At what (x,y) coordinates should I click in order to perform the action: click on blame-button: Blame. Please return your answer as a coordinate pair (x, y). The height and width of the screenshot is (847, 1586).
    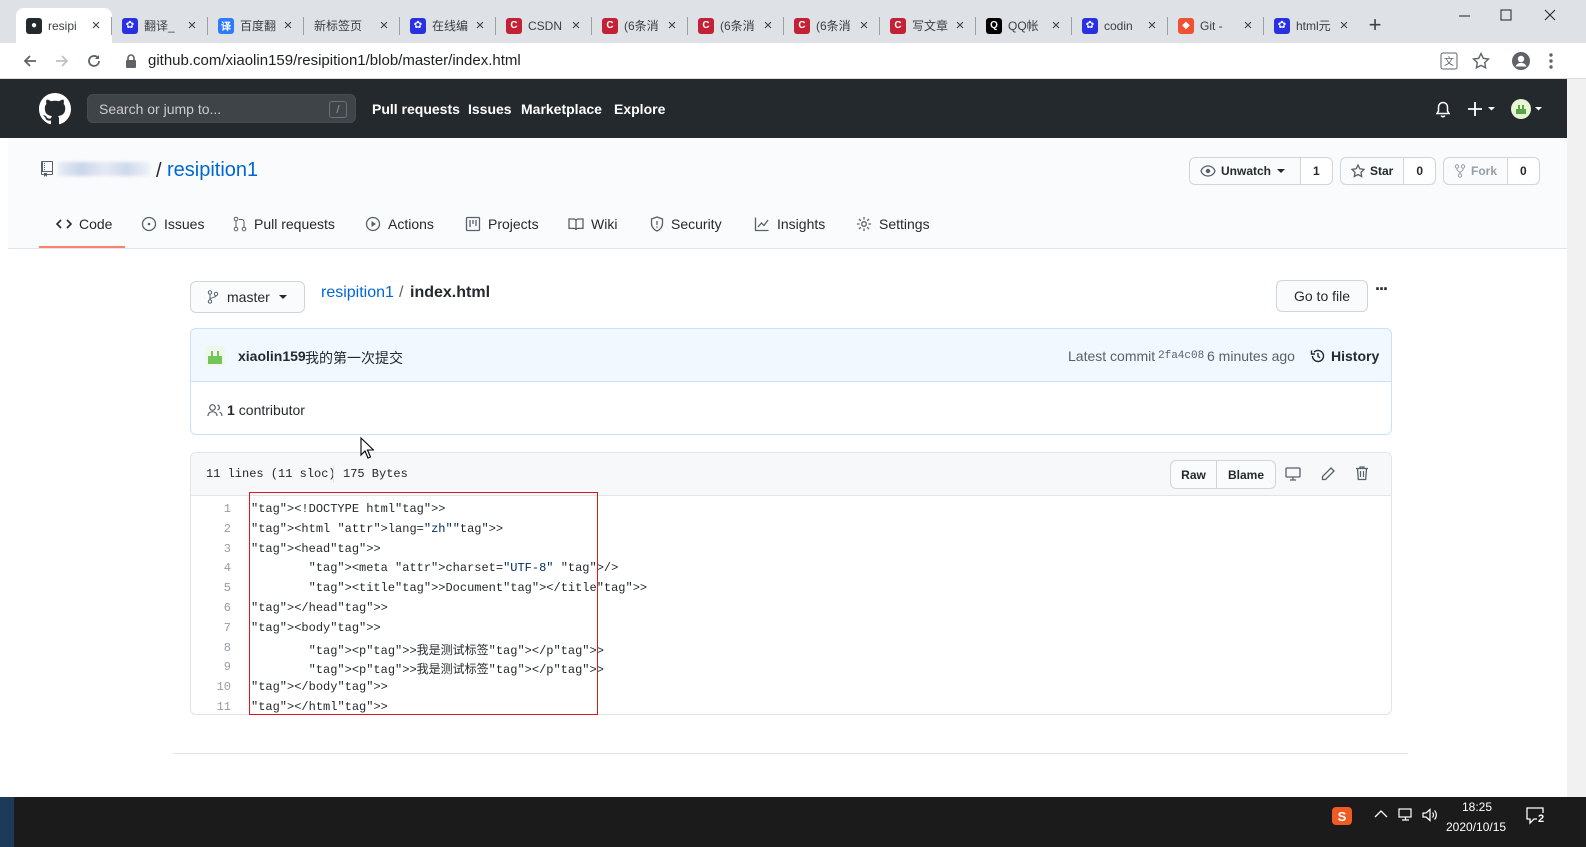
    Looking at the image, I should click on (1246, 474).